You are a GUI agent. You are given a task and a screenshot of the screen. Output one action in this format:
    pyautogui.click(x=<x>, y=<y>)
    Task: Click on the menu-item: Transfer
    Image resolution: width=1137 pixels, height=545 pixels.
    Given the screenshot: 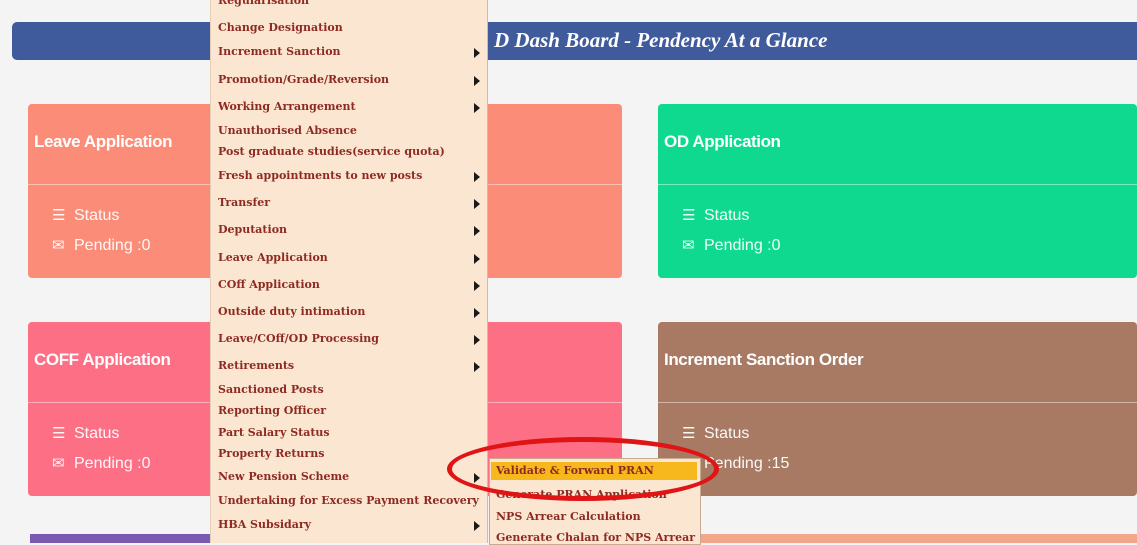 What is the action you would take?
    pyautogui.click(x=244, y=202)
    